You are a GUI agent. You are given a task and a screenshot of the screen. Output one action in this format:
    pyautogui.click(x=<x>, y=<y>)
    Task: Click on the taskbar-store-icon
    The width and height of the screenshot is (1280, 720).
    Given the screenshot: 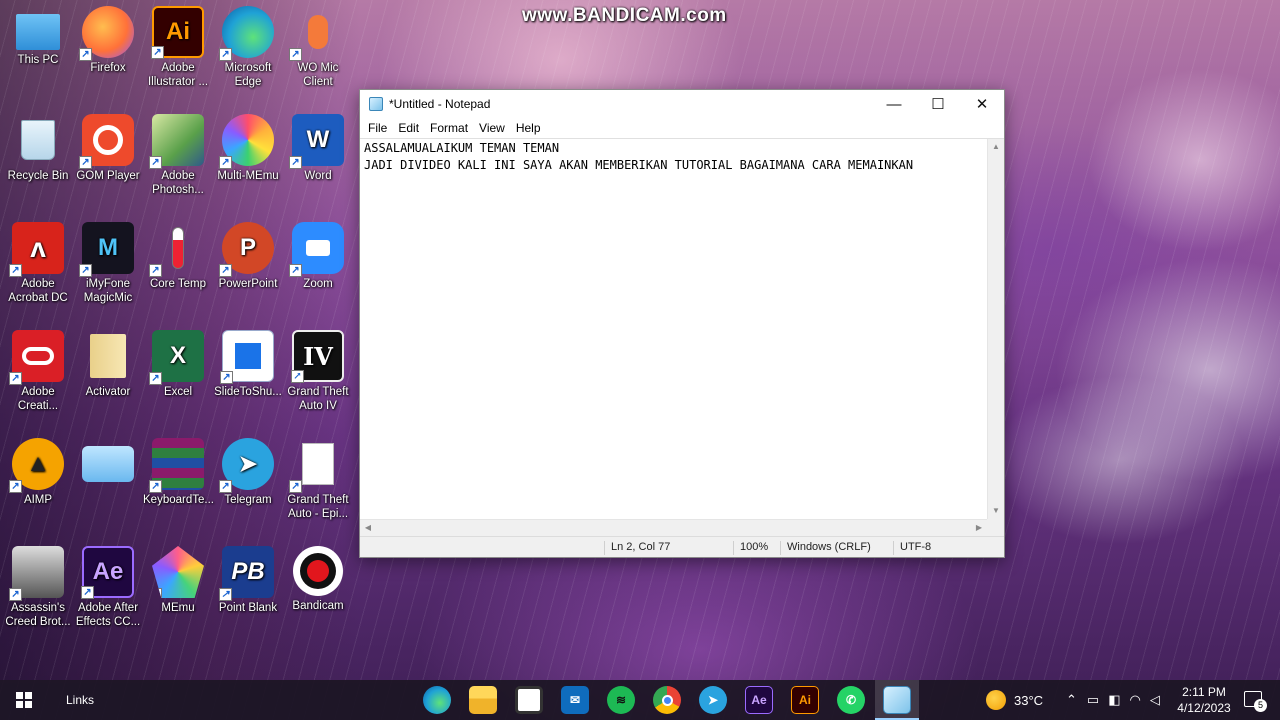 What is the action you would take?
    pyautogui.click(x=529, y=700)
    